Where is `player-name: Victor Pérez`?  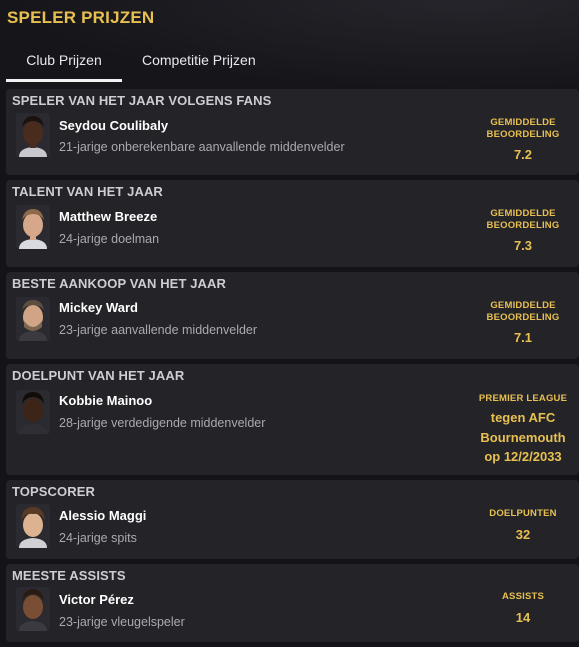
player-name: Victor Pérez is located at coordinates (96, 599).